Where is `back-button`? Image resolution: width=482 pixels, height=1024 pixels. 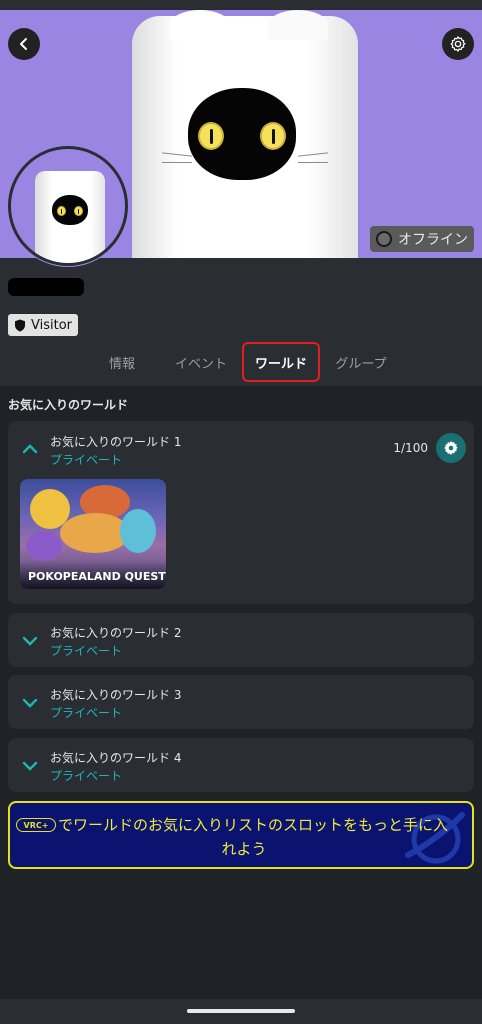
back-button is located at coordinates (24, 44).